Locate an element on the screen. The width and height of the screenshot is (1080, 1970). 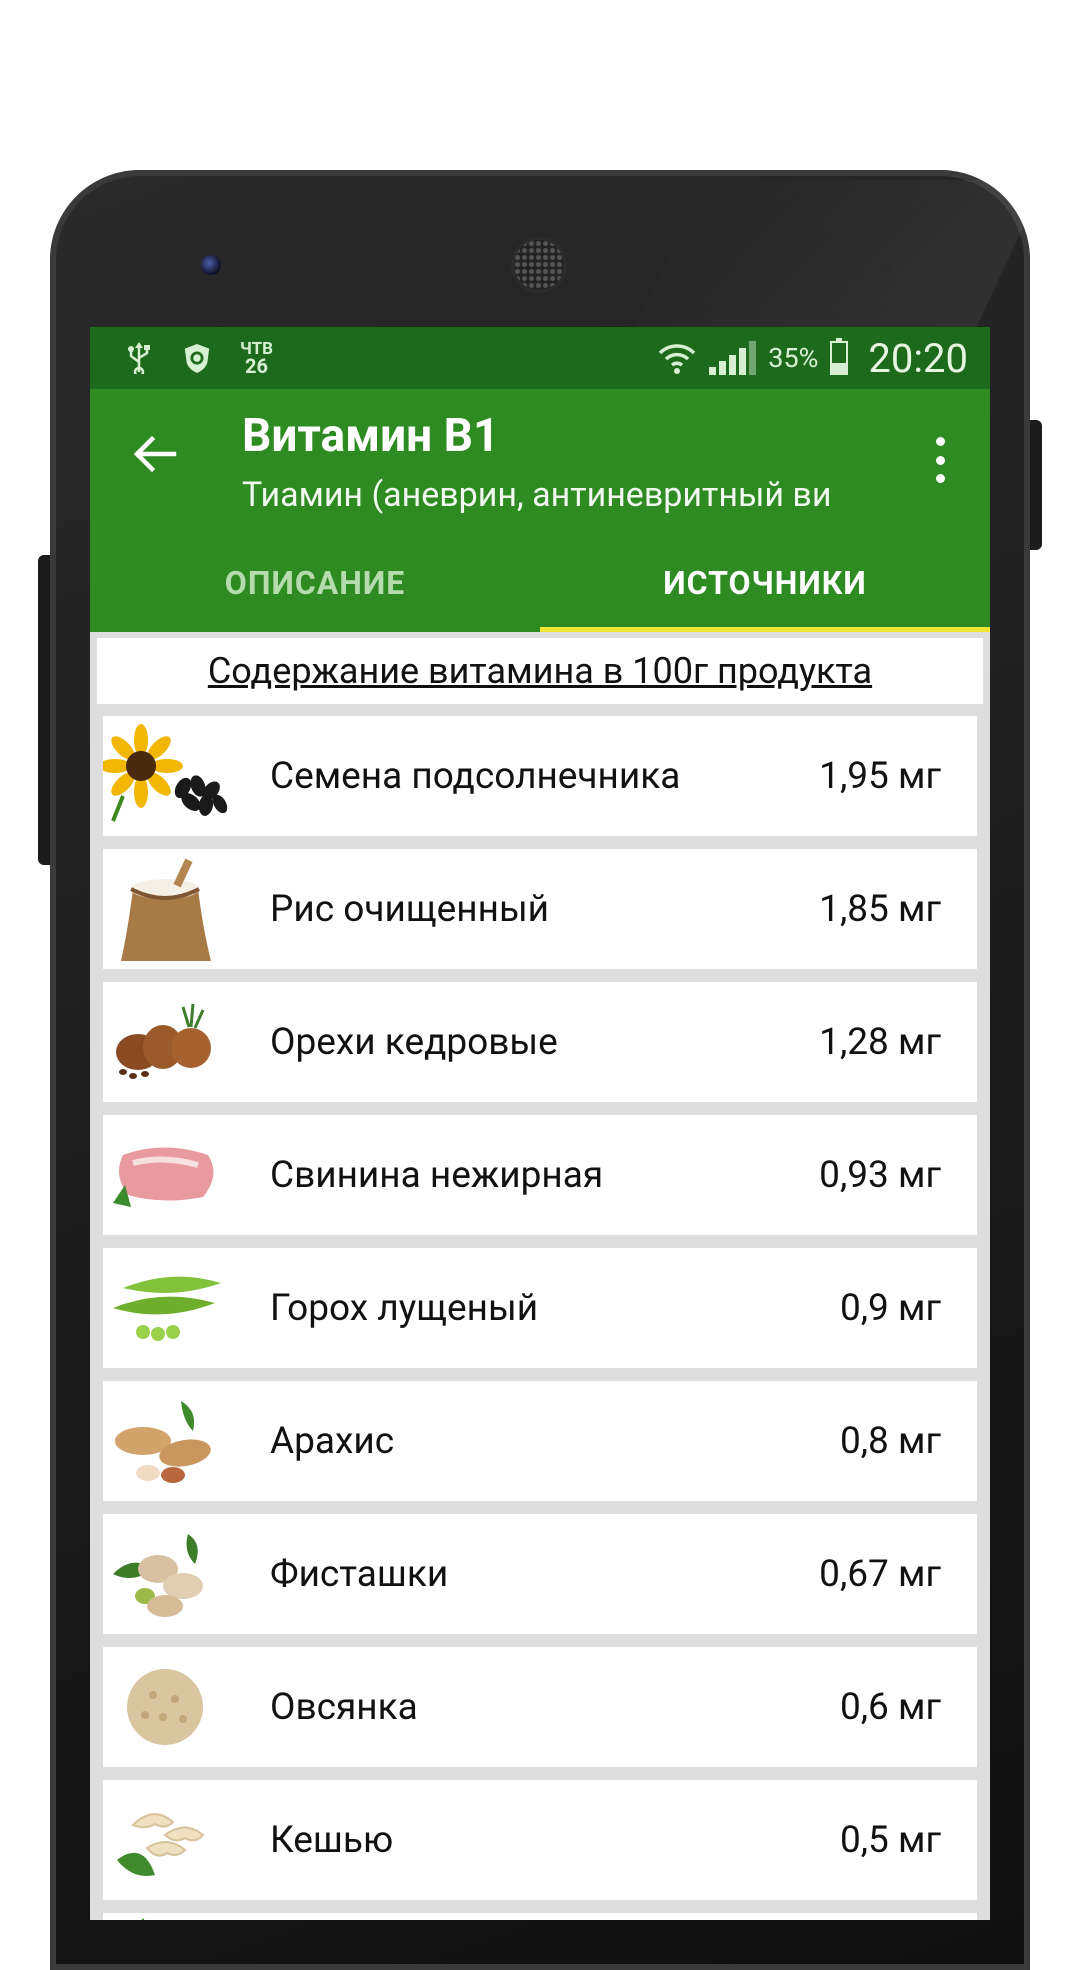
vitamin-amount: 1,28 мг is located at coordinates (880, 1042).